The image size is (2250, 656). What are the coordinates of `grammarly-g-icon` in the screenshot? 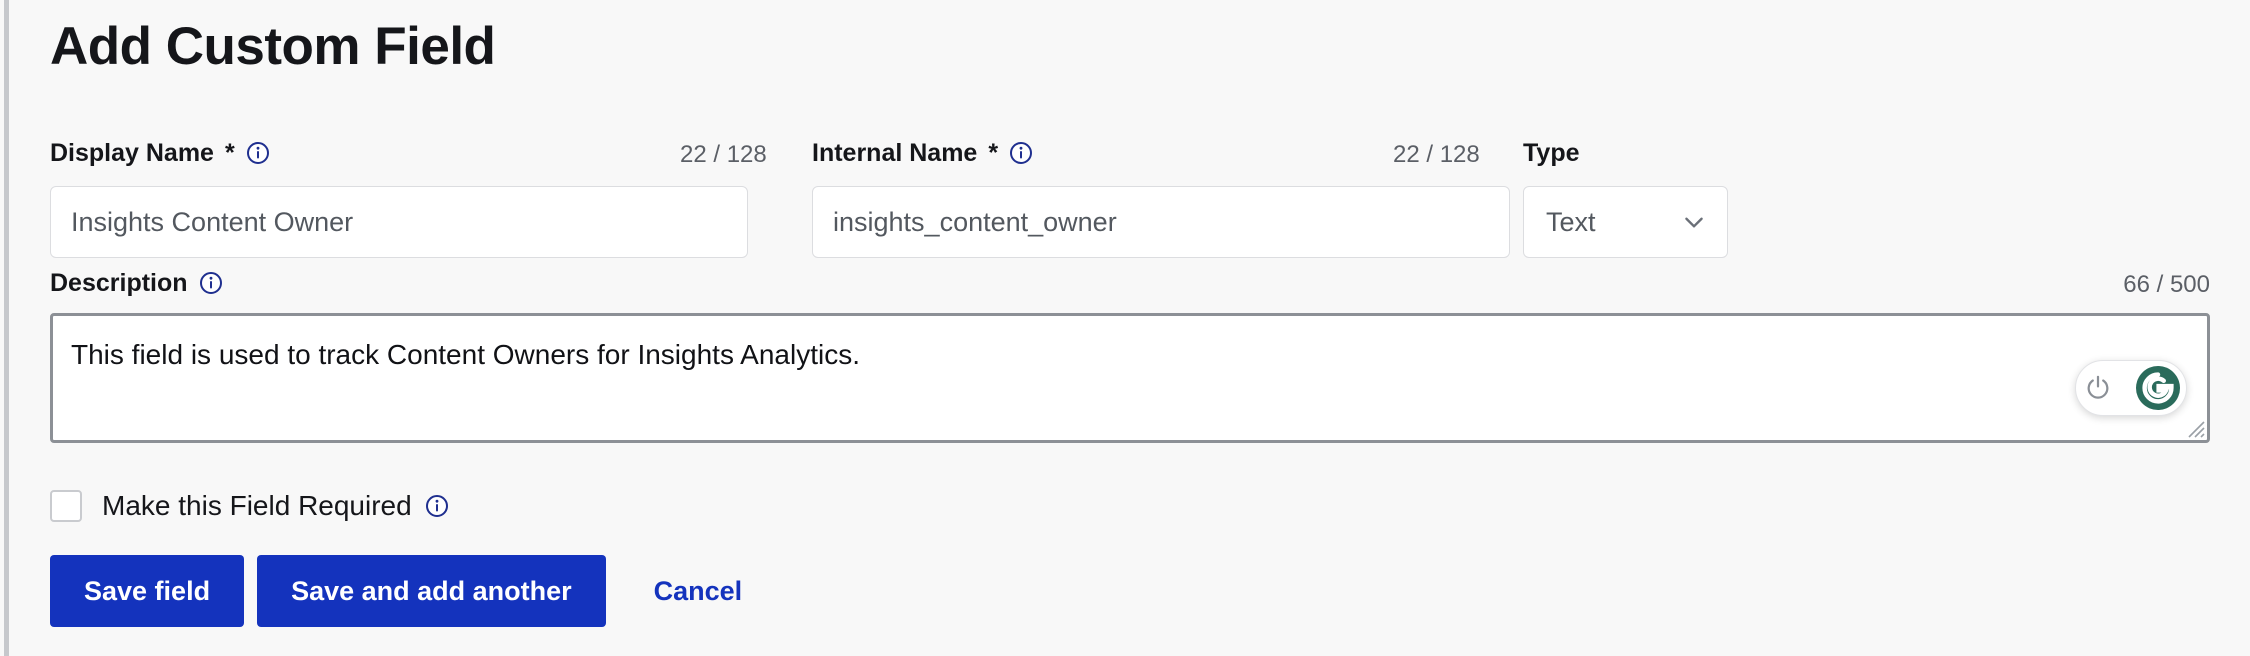 It's located at (2158, 388).